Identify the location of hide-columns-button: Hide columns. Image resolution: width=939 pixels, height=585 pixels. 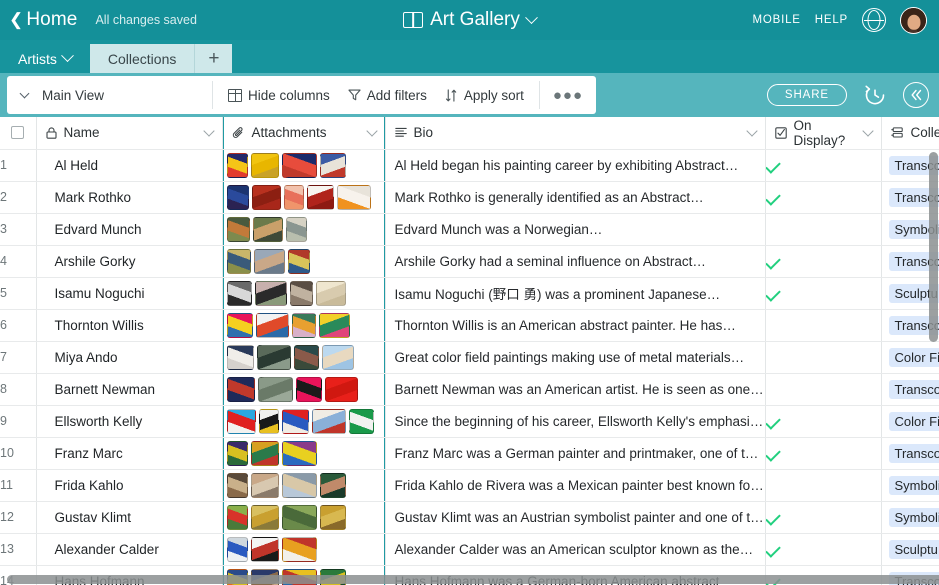
(279, 95).